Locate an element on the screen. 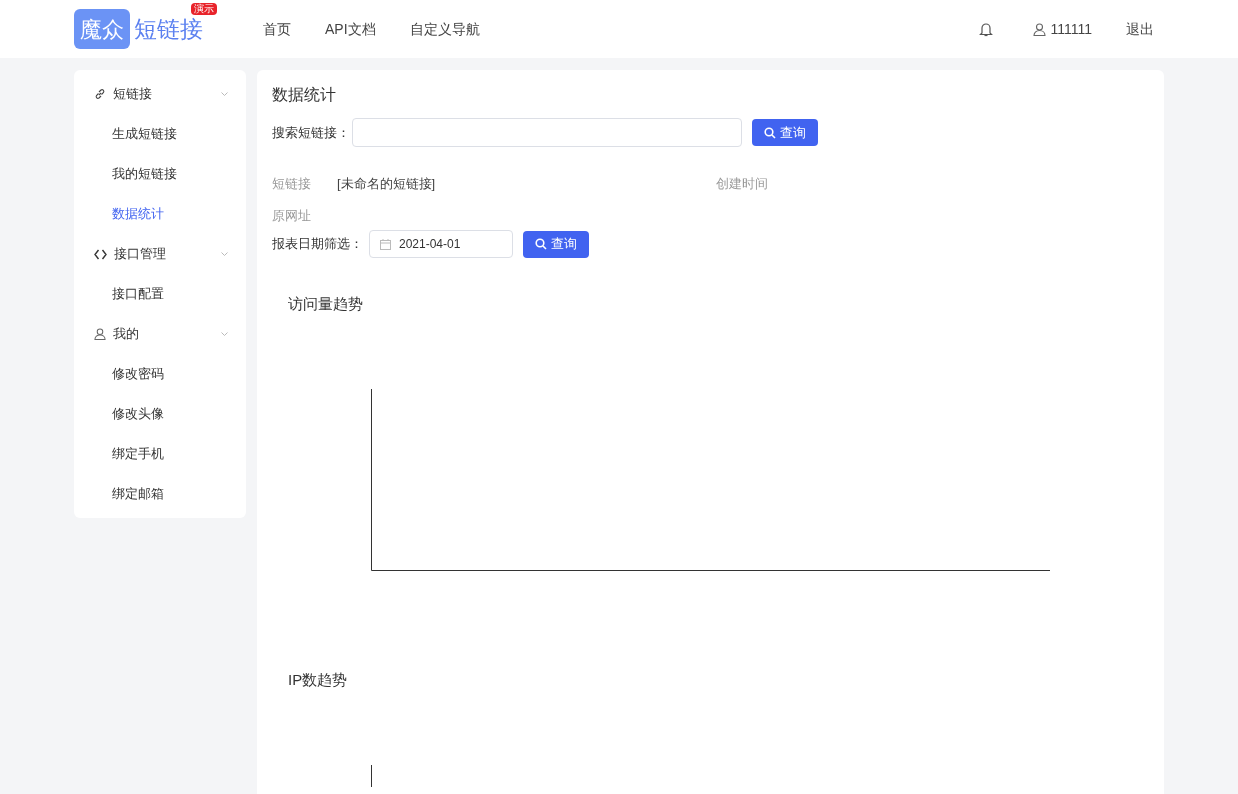 This screenshot has height=794, width=1238. menu-item: 修改头像 is located at coordinates (160, 414).